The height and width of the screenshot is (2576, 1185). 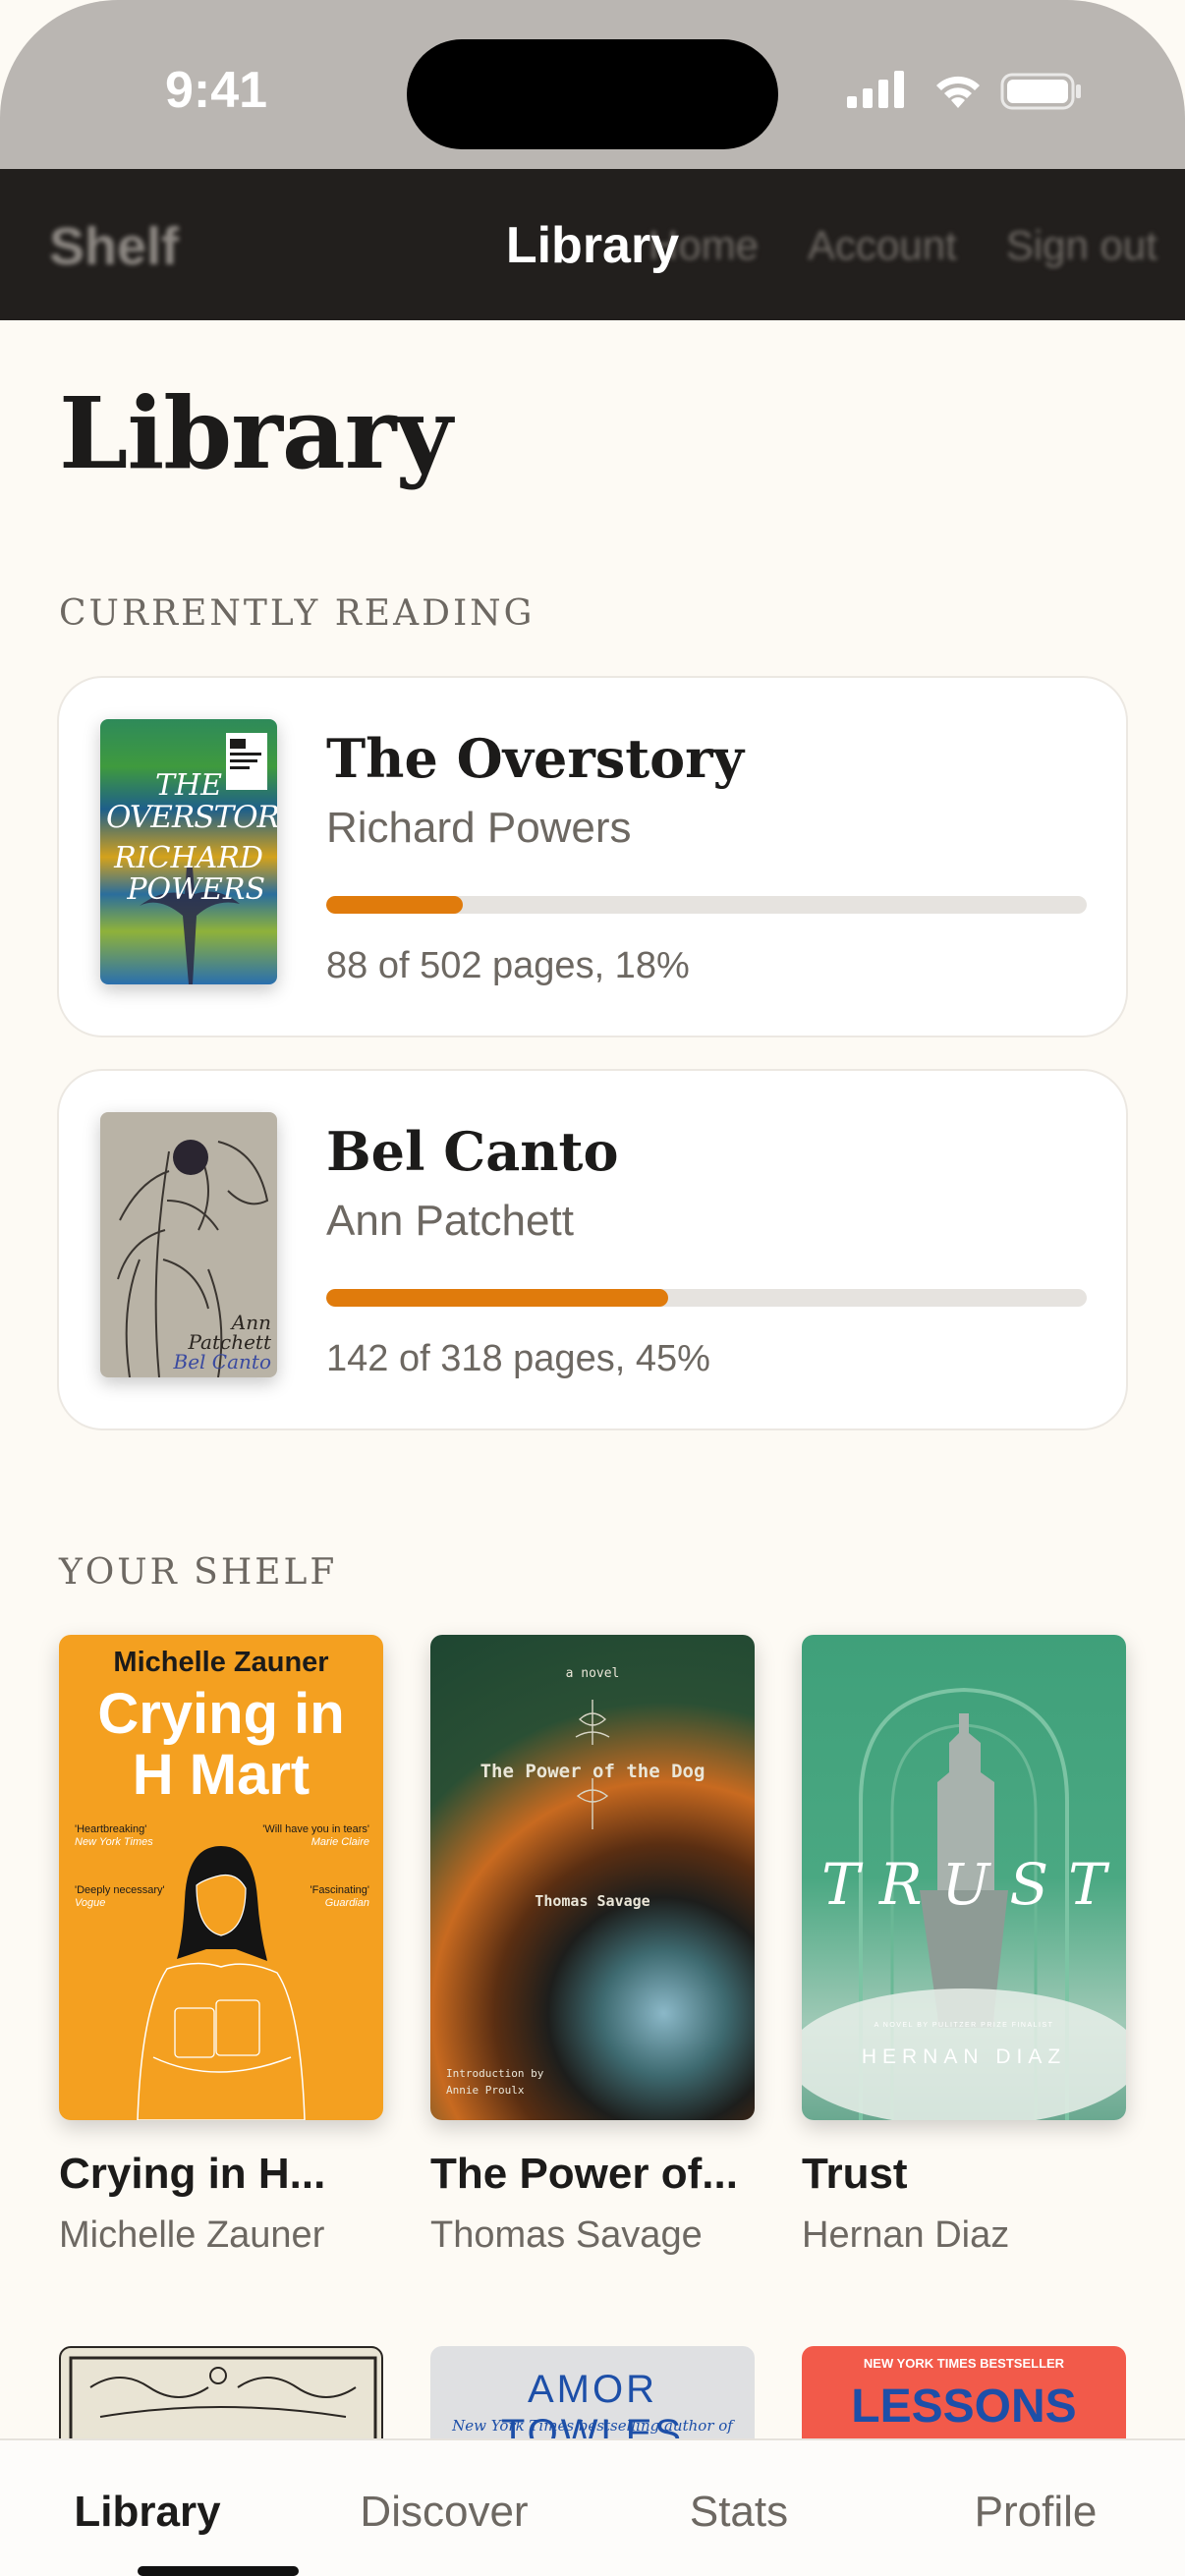 I want to click on book-cover: Ann Patchett Bel Canto, so click(x=189, y=1244).